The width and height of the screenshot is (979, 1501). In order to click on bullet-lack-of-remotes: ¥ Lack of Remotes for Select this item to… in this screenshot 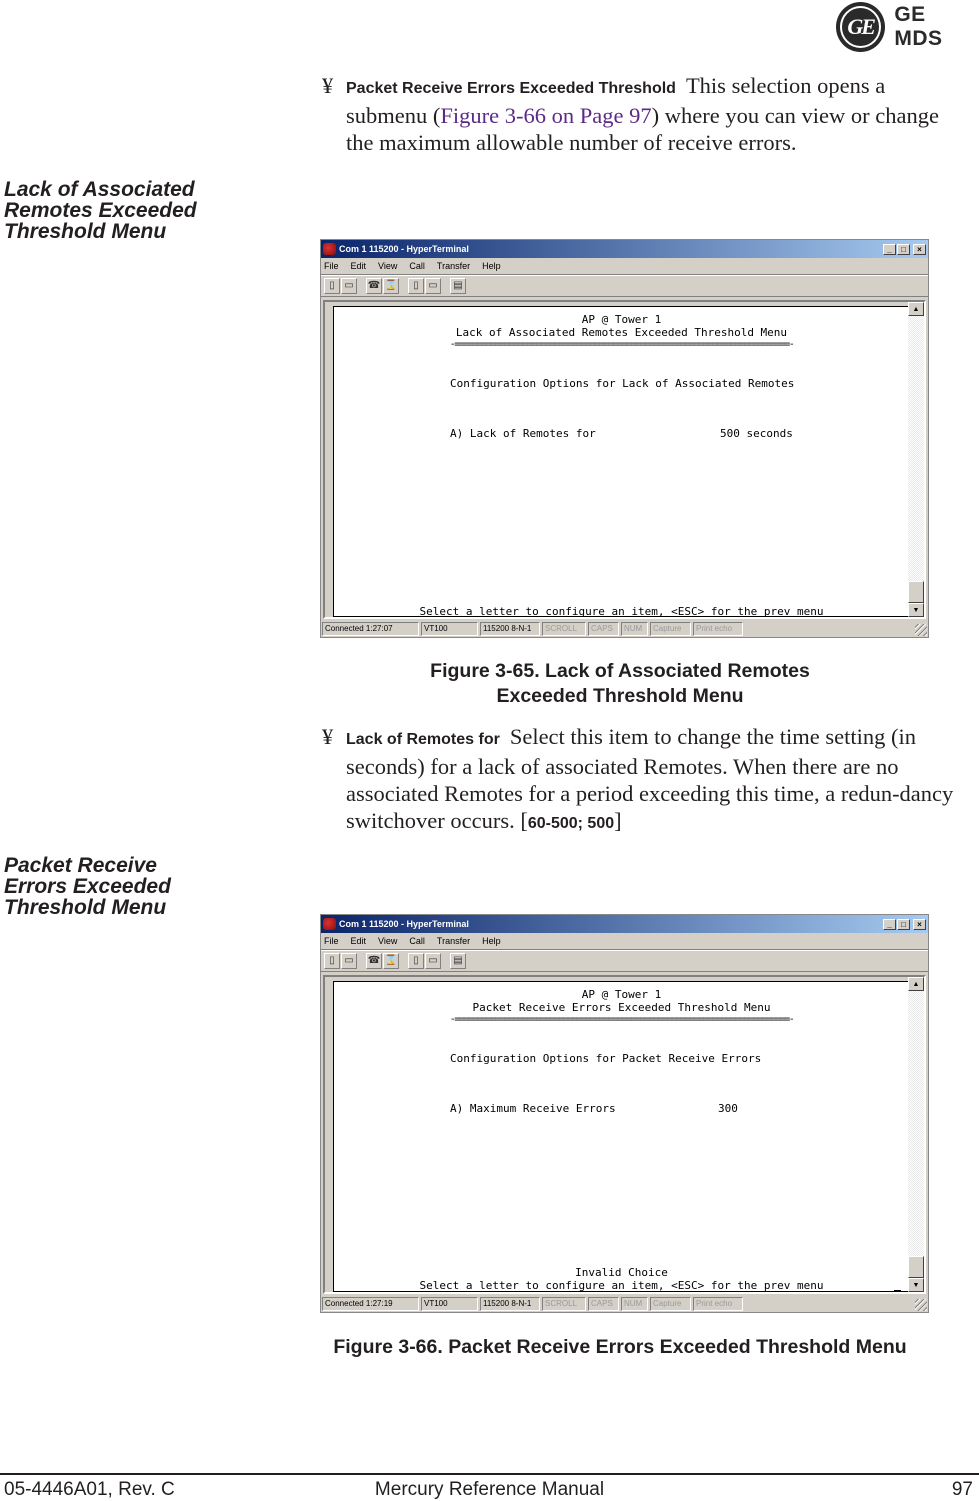, I will do `click(647, 780)`.